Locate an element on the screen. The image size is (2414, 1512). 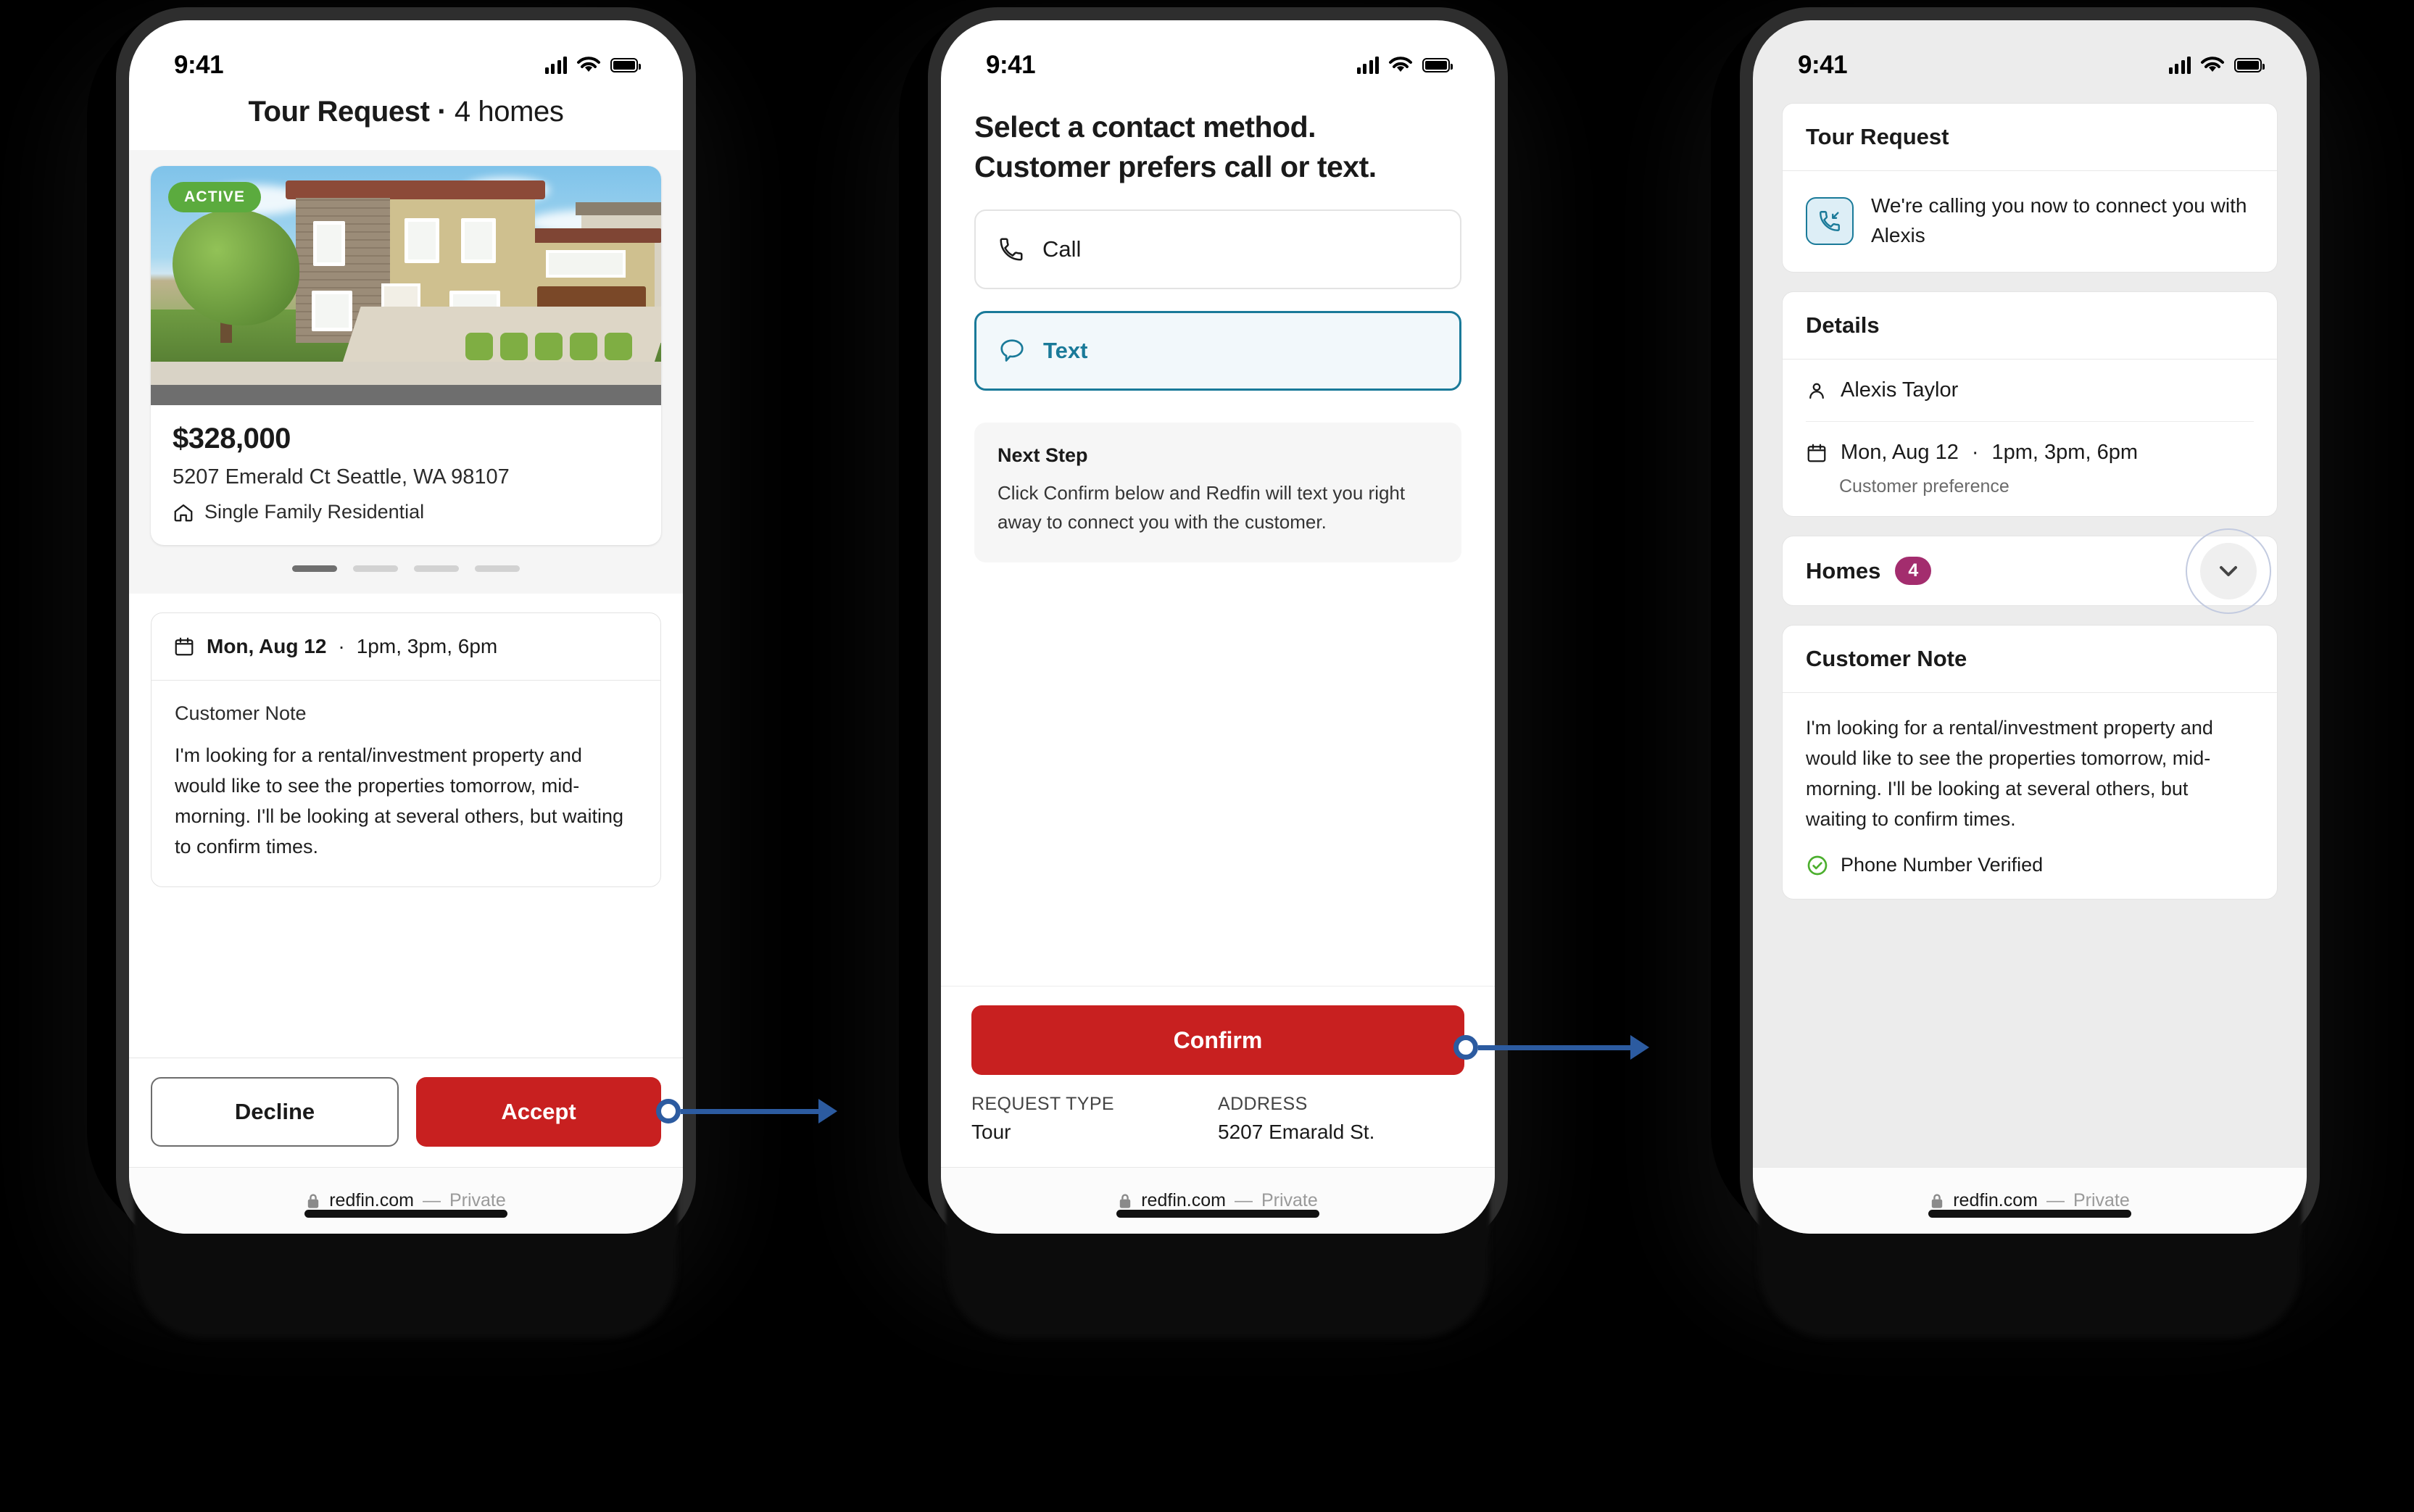
browser-bar-2: redfin.com — Private is located at coordinates (1218, 1200).